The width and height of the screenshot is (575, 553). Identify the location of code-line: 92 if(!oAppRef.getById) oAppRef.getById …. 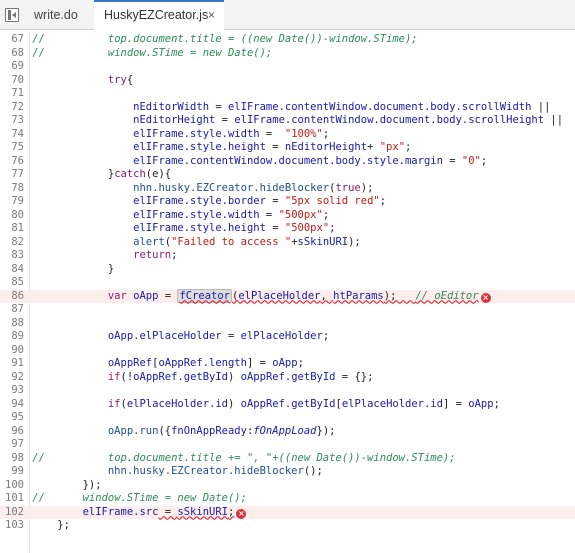
(287, 378).